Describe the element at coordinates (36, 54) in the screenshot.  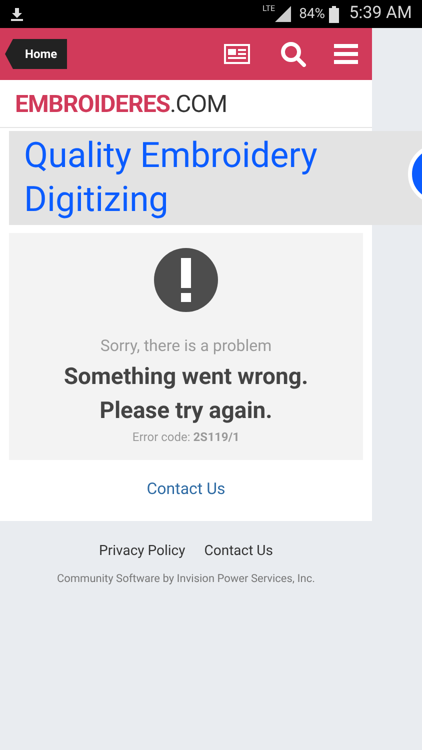
I see `home-button: Home` at that location.